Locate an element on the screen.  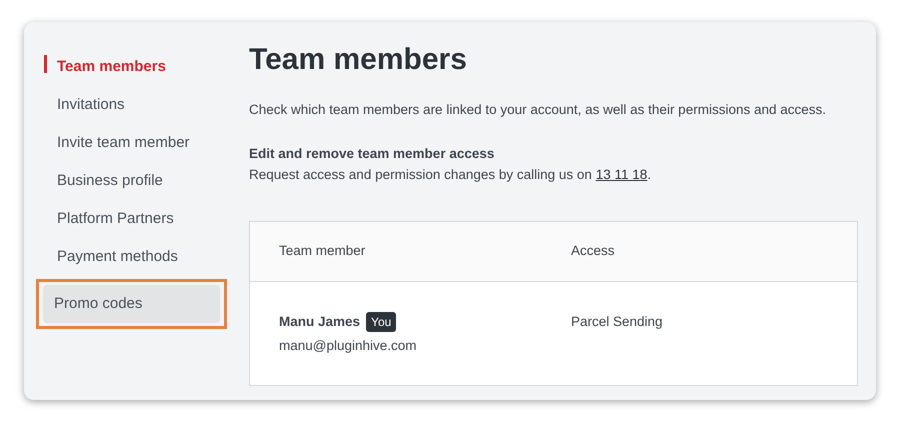
sidebar-item: Invite team member is located at coordinates (133, 143).